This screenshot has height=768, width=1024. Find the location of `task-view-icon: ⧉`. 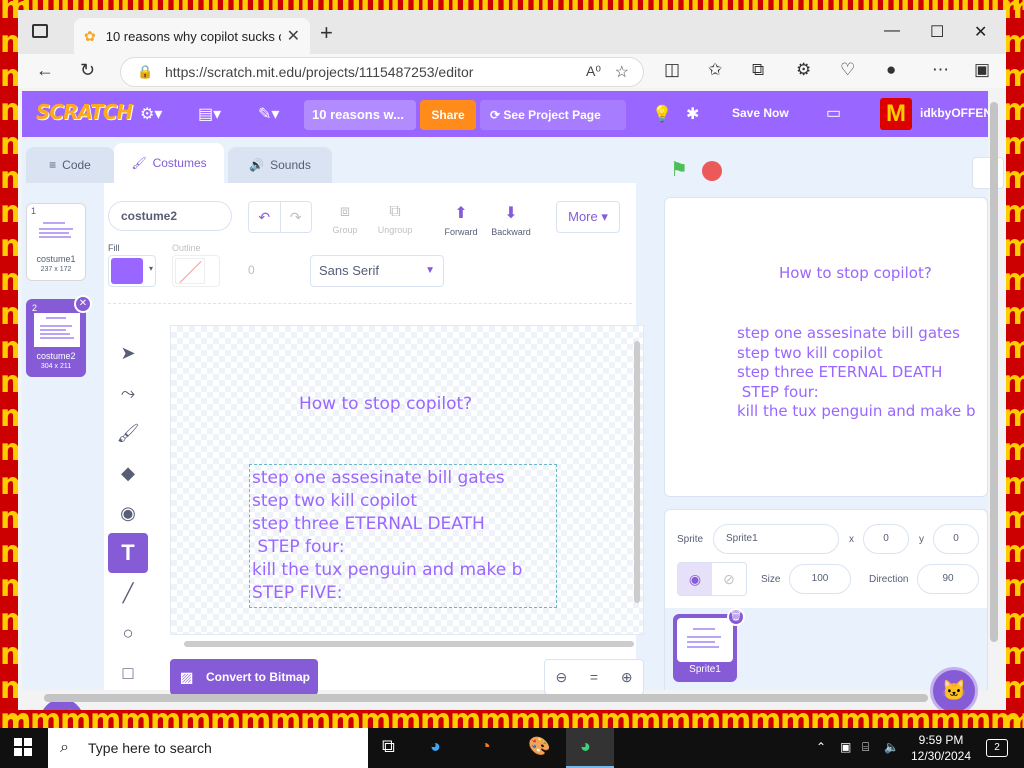

task-view-icon: ⧉ is located at coordinates (388, 746).